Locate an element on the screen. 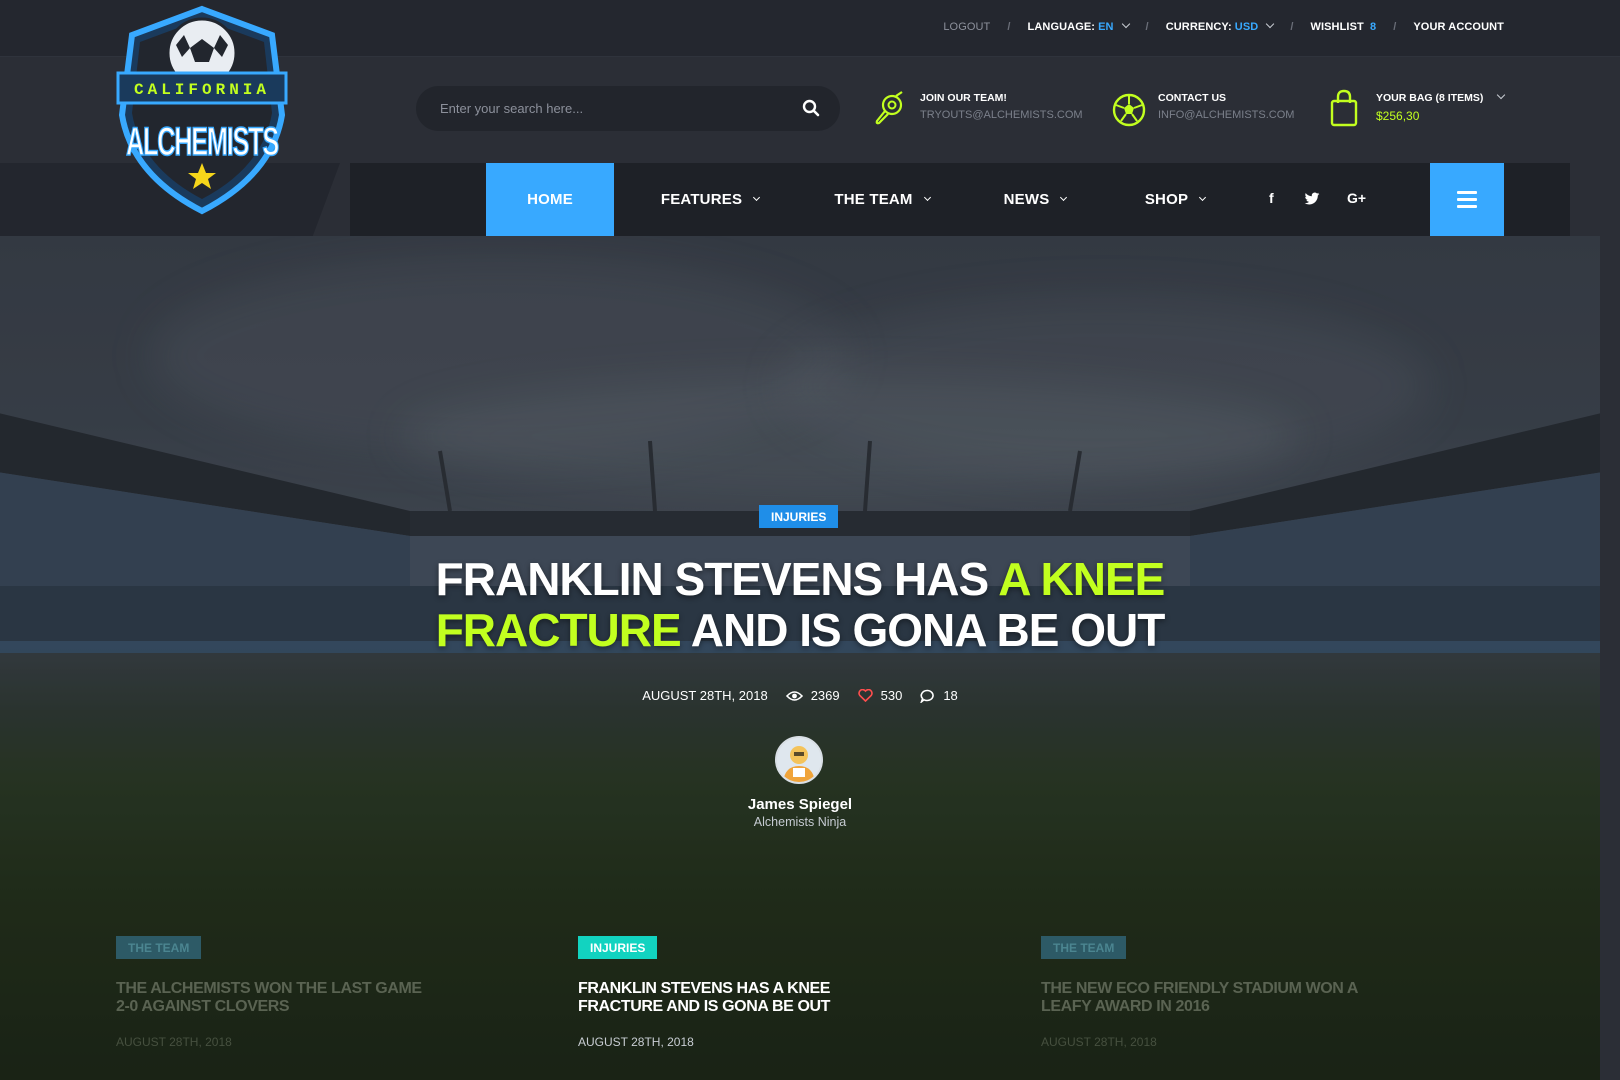 The width and height of the screenshot is (1620, 1080). comments-value: 18 is located at coordinates (950, 695).